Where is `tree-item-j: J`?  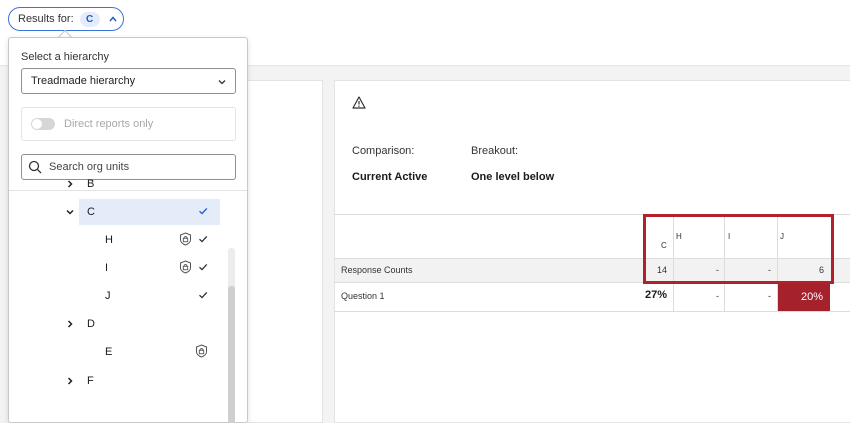 tree-item-j: J is located at coordinates (141, 296).